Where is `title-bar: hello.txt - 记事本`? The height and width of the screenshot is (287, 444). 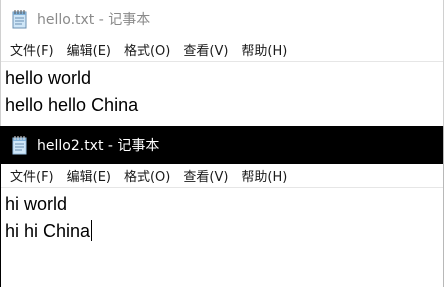 title-bar: hello.txt - 记事本 is located at coordinates (222, 19).